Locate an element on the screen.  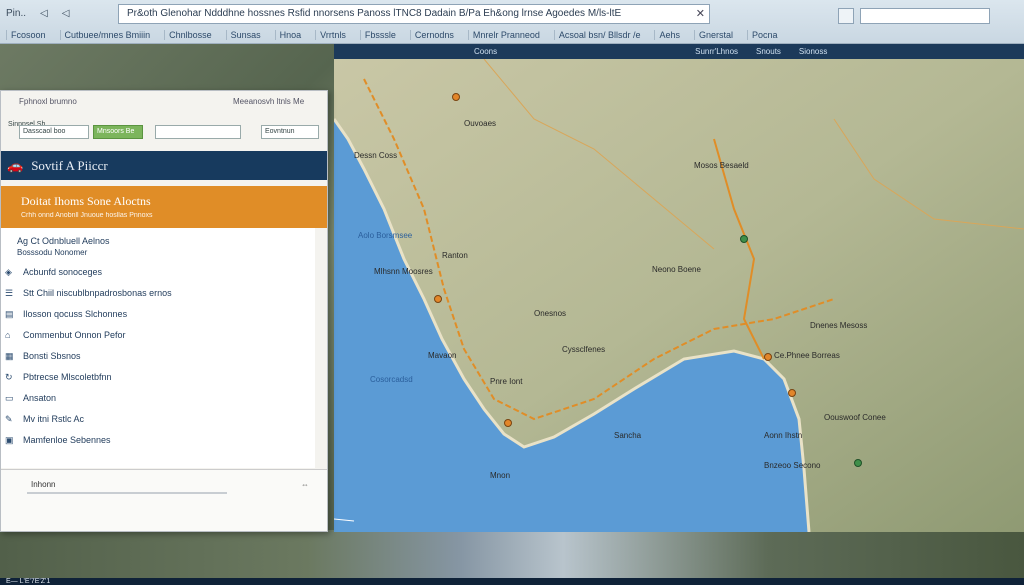
section-subtext: Crhh onnd Anobnll Jnuoue hosllas Pnnoxs is located at coordinates (87, 215).